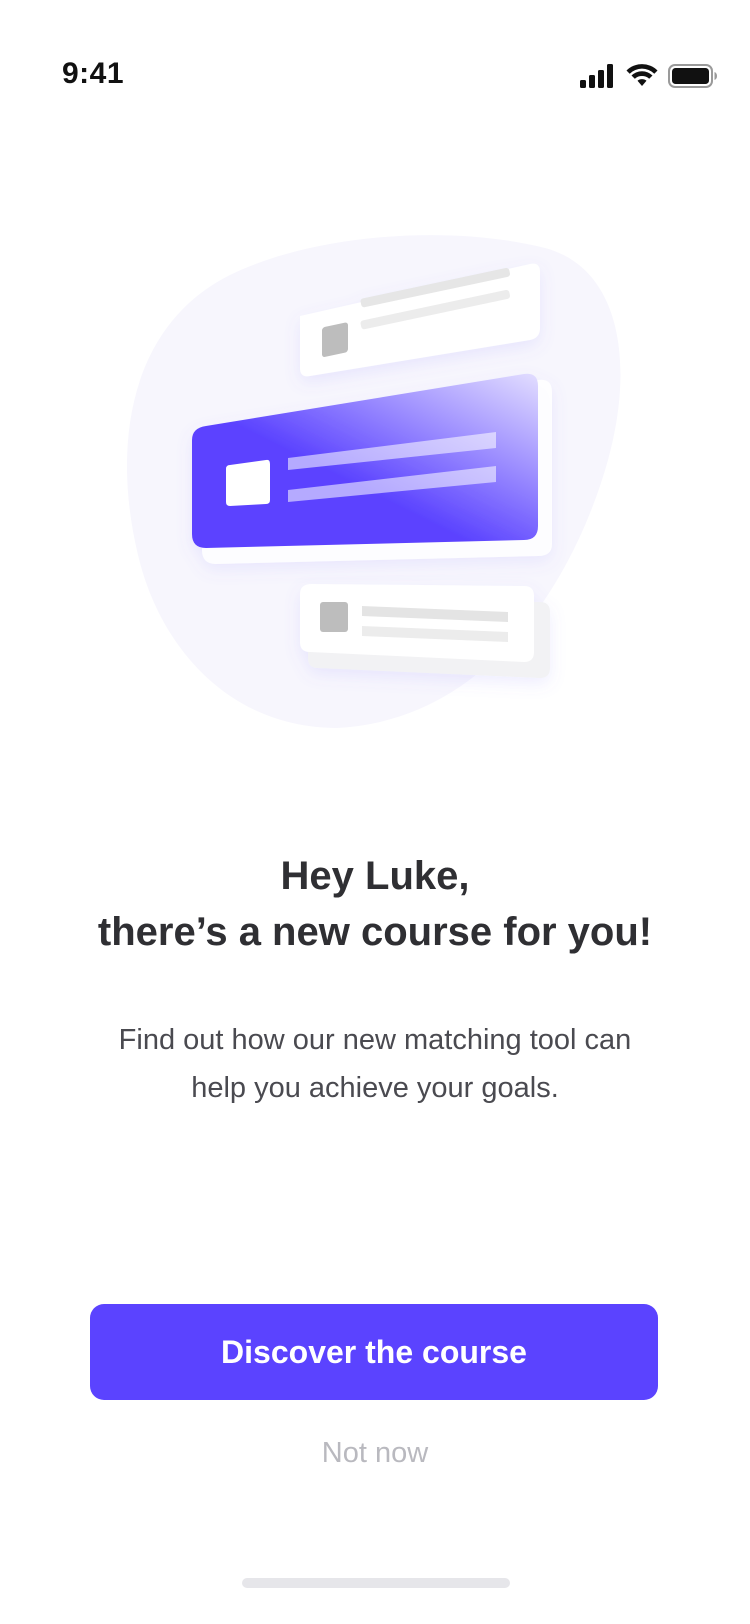 The width and height of the screenshot is (750, 1624). What do you see at coordinates (692, 76) in the screenshot?
I see `battery-icon` at bounding box center [692, 76].